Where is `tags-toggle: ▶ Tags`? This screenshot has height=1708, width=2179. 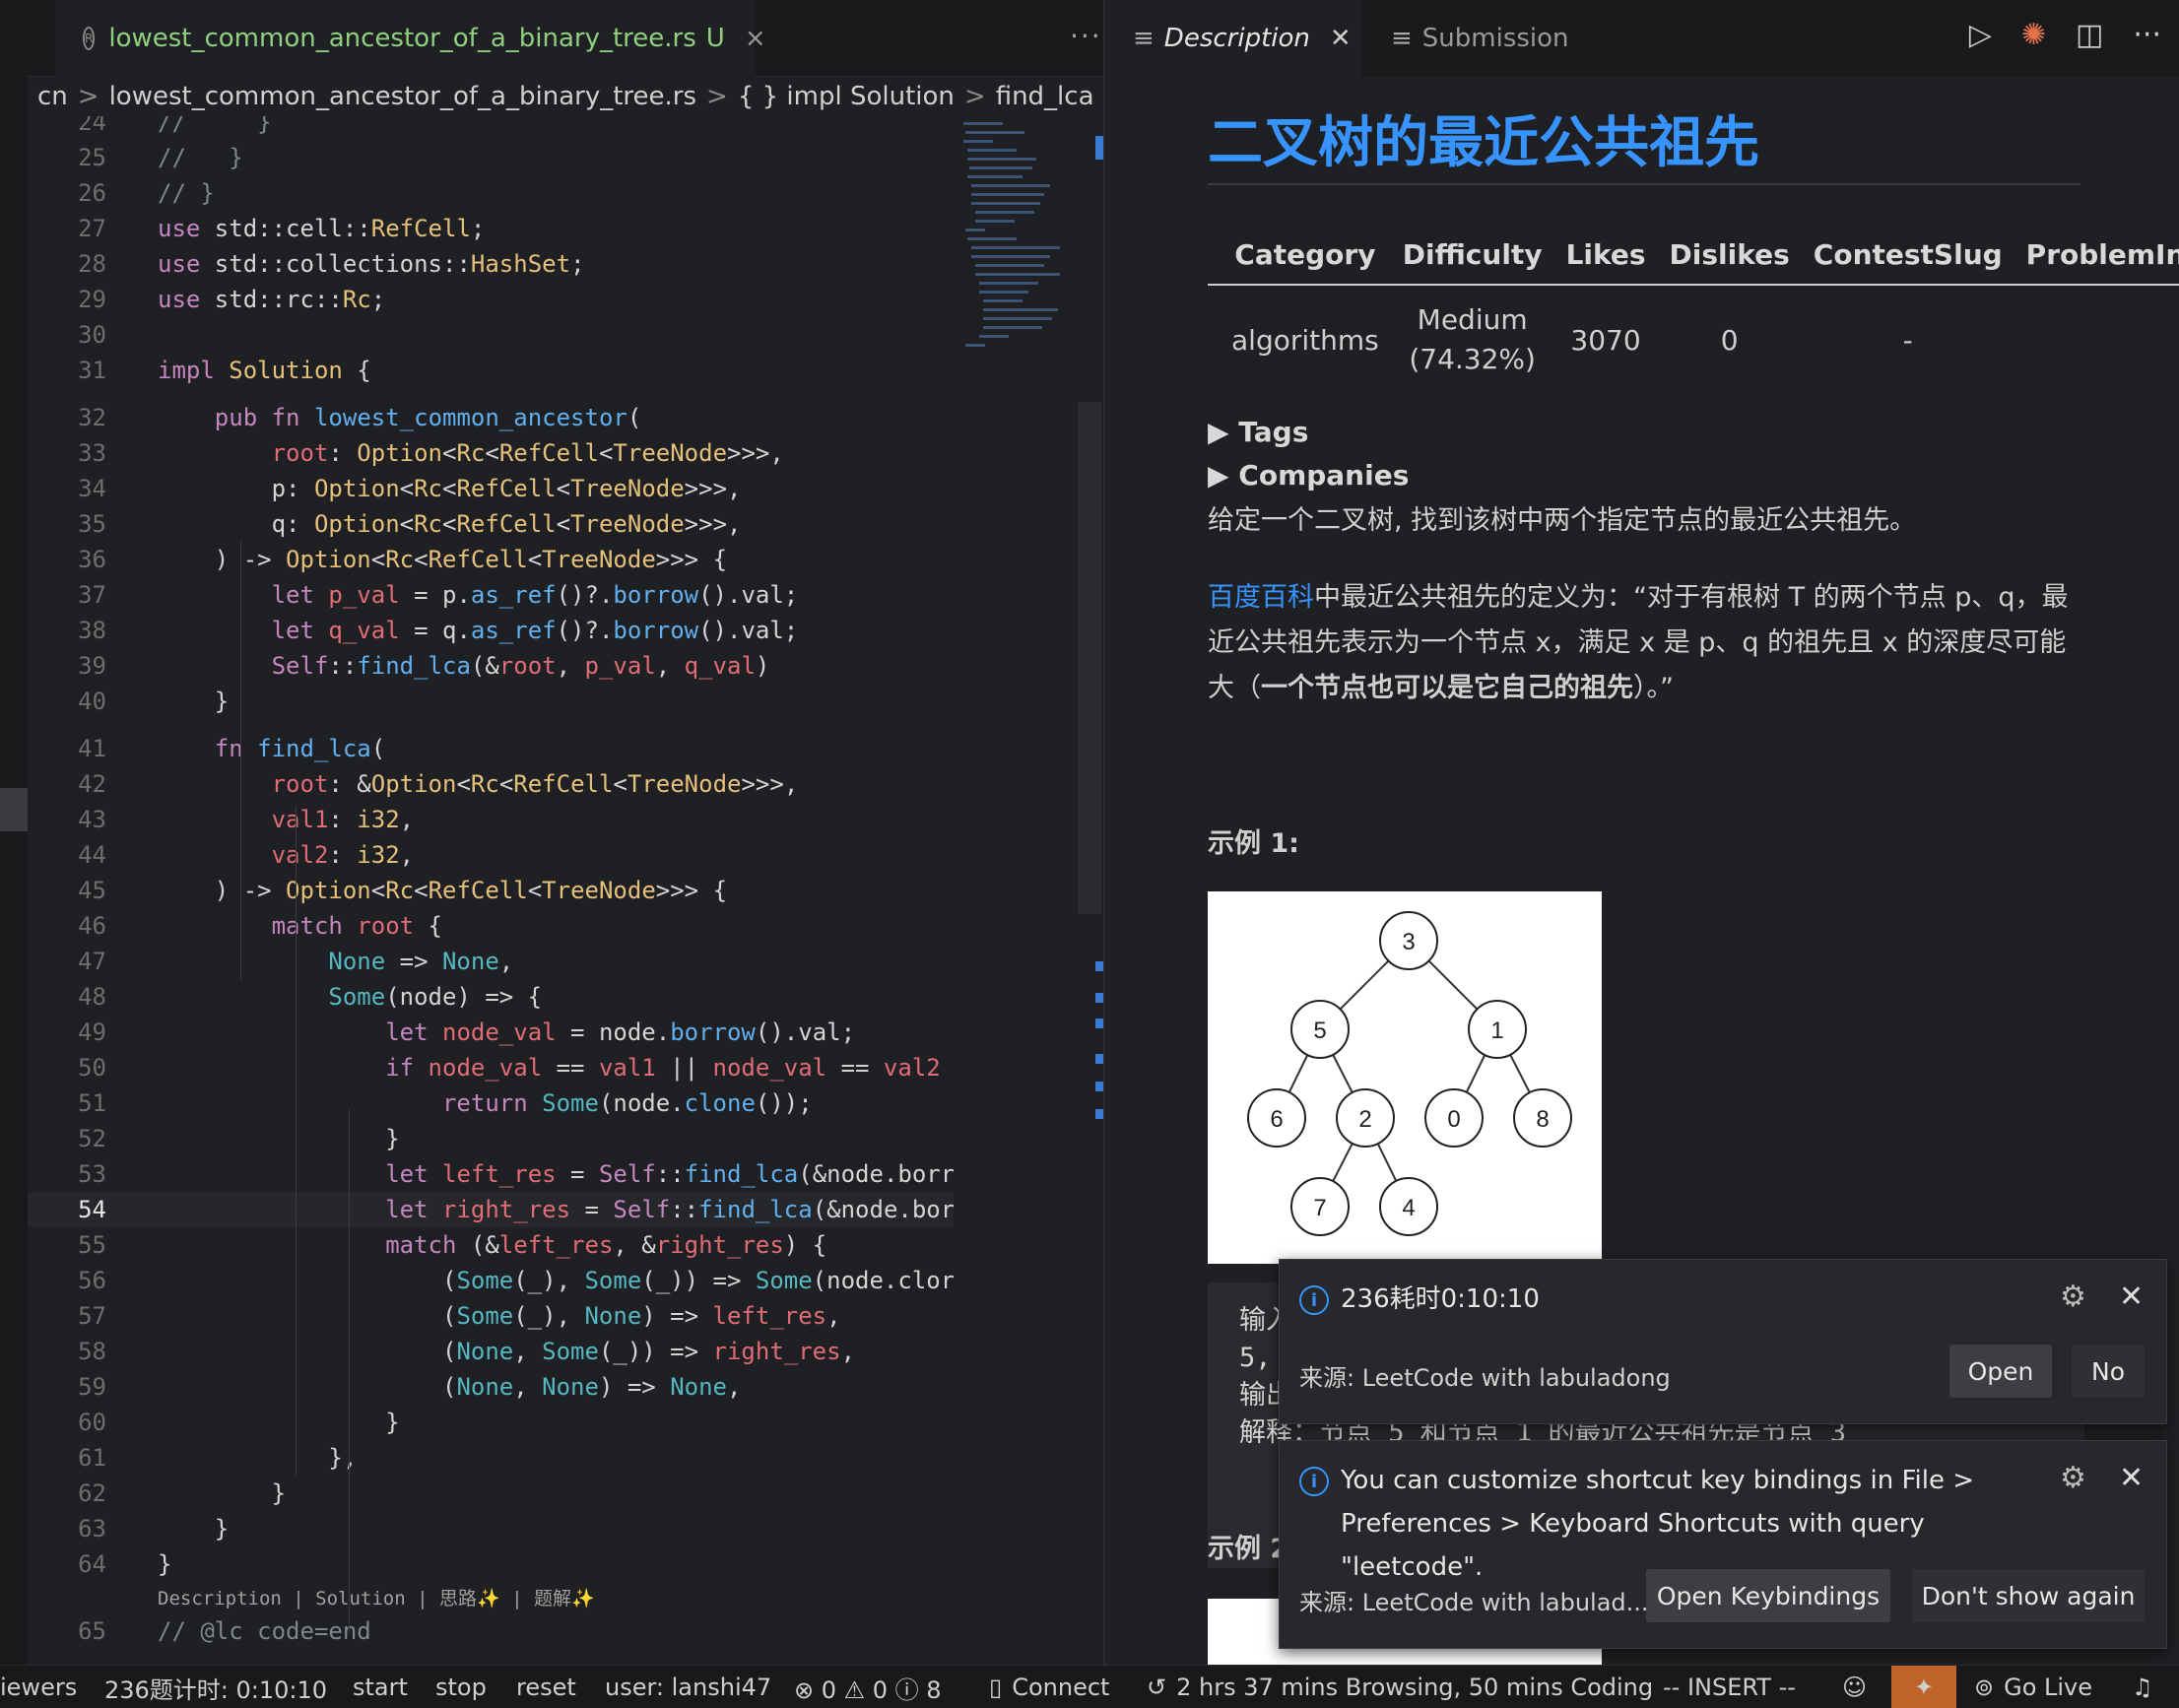 tags-toggle: ▶ Tags is located at coordinates (1258, 432).